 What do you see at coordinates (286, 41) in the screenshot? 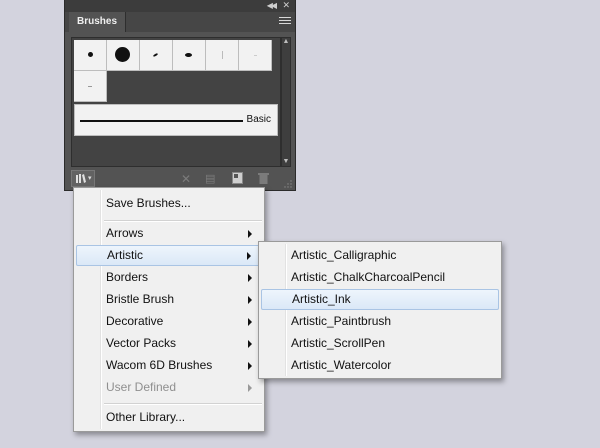
I see `scroll-up-icon: ▲` at bounding box center [286, 41].